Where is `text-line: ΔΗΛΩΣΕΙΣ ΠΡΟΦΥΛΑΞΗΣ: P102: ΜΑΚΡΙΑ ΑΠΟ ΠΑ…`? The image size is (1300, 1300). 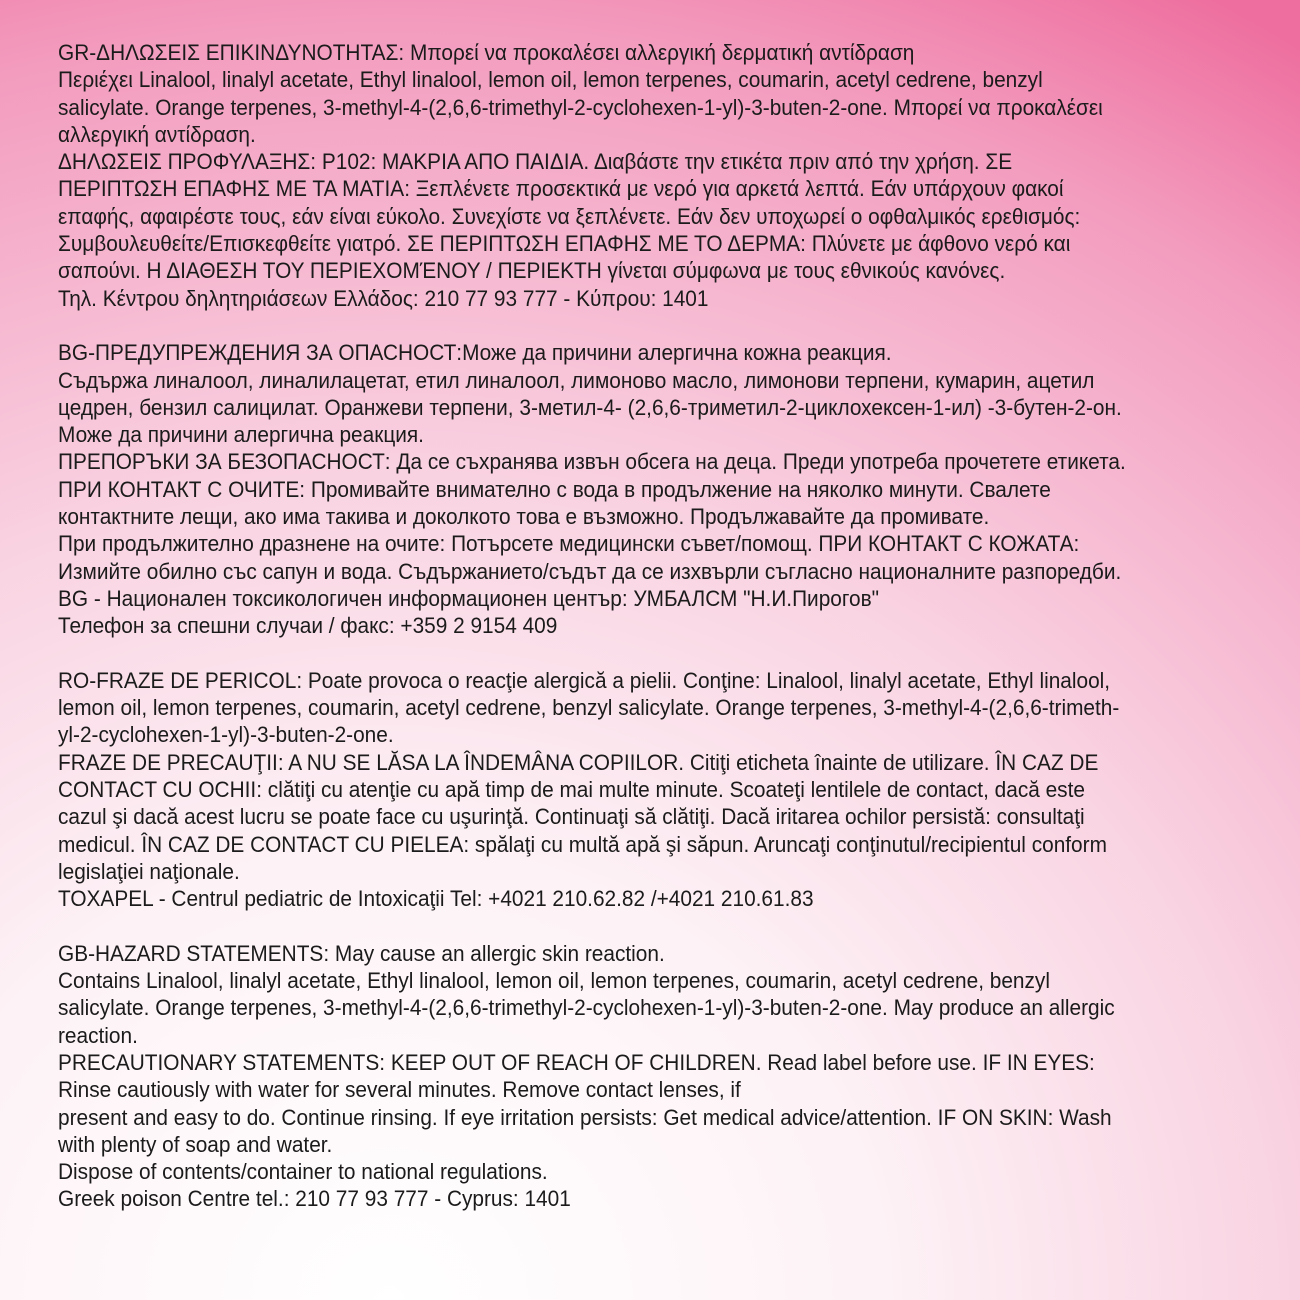 text-line: ΔΗΛΩΣΕΙΣ ΠΡΟΦΥΛΑΞΗΣ: P102: ΜΑΚΡΙΑ ΑΠΟ ΠΑ… is located at coordinates (535, 162).